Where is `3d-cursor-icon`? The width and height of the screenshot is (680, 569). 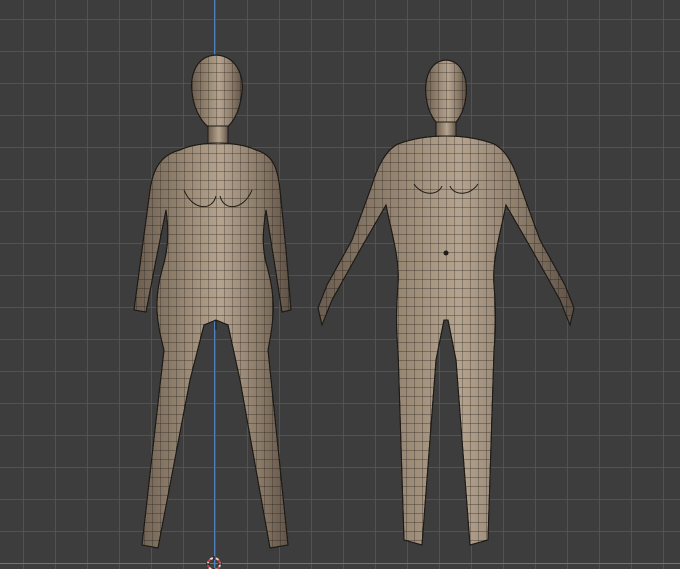 3d-cursor-icon is located at coordinates (214, 562).